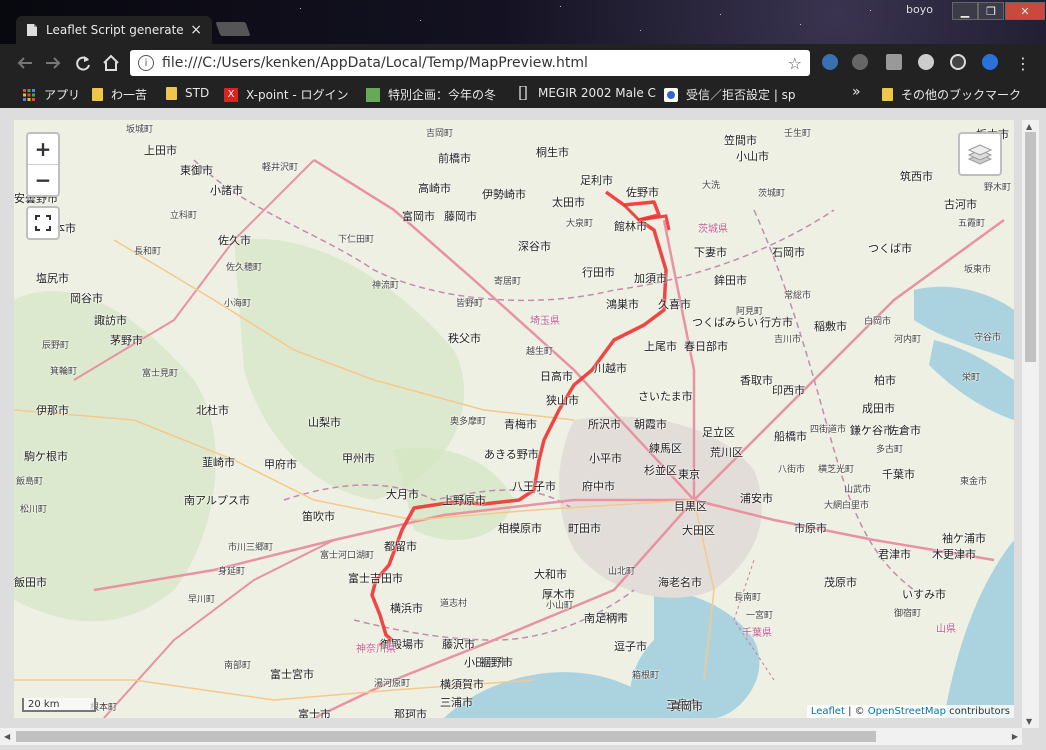 The height and width of the screenshot is (750, 1046). Describe the element at coordinates (978, 711) in the screenshot. I see `attribution-suffix: contributors` at that location.